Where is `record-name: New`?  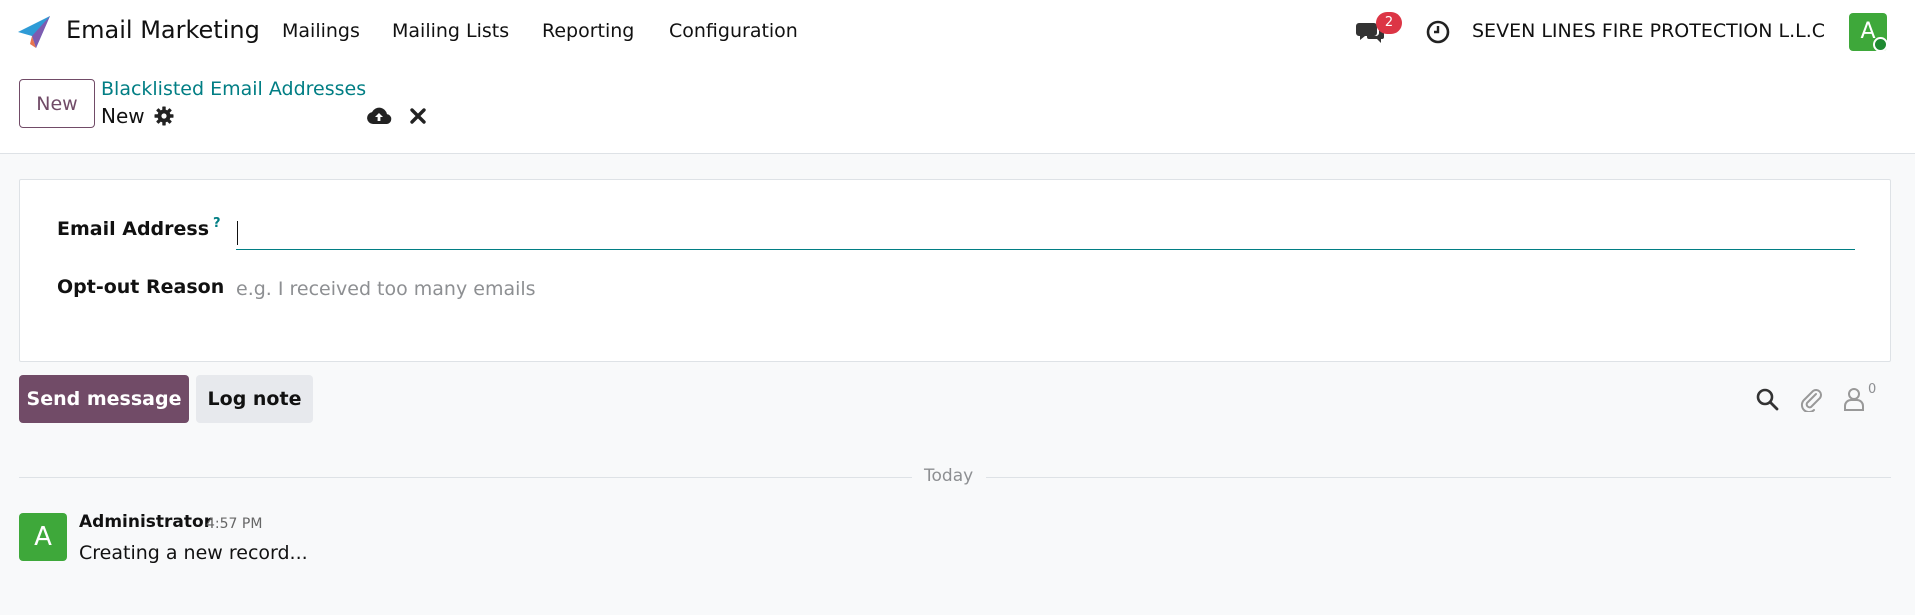
record-name: New is located at coordinates (123, 116).